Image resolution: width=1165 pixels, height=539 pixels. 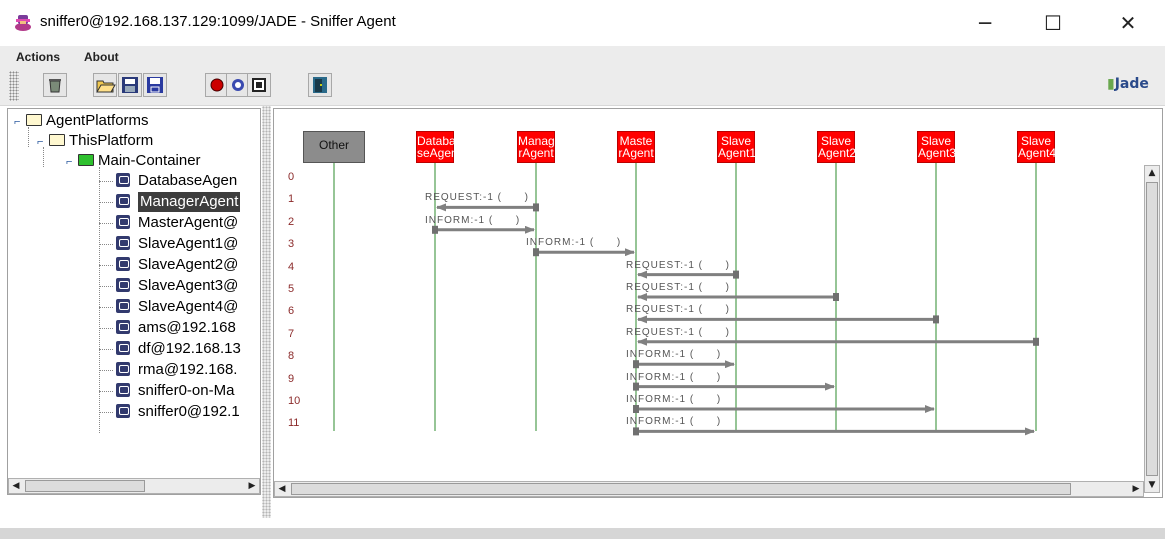 I want to click on tree-node-agent: MasterAgent@, so click(x=177, y=223).